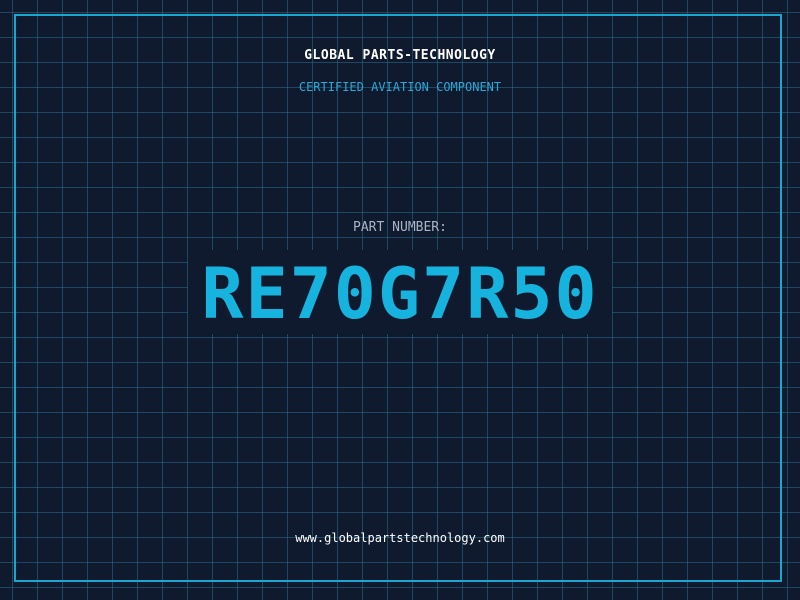 The height and width of the screenshot is (600, 800). I want to click on company-name: GLOBAL PARTS-TECHNOLOGY, so click(400, 55).